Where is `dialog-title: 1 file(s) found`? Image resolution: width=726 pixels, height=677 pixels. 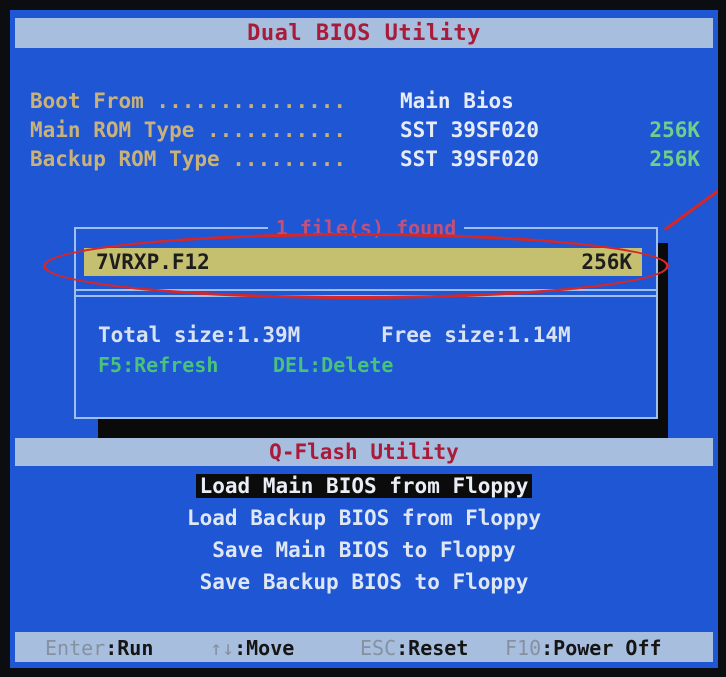 dialog-title: 1 file(s) found is located at coordinates (366, 228).